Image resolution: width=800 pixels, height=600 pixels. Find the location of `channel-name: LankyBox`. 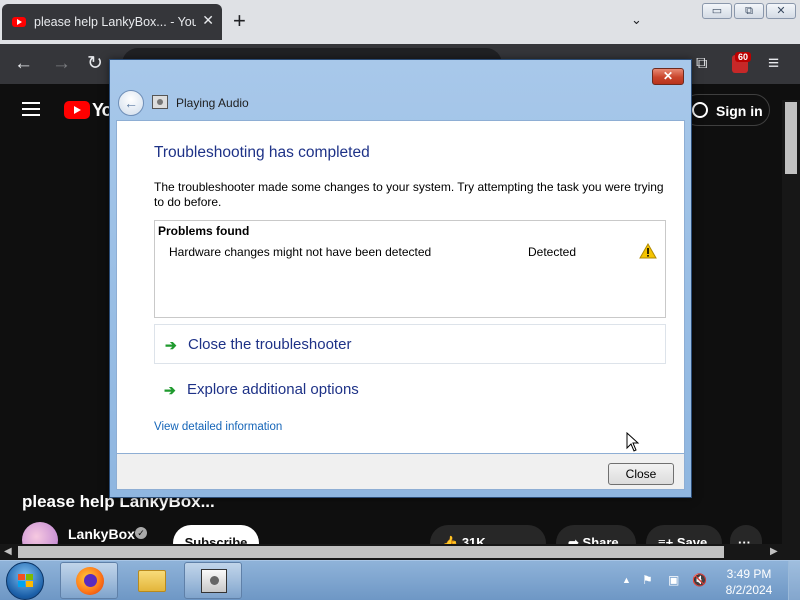

channel-name: LankyBox is located at coordinates (101, 534).